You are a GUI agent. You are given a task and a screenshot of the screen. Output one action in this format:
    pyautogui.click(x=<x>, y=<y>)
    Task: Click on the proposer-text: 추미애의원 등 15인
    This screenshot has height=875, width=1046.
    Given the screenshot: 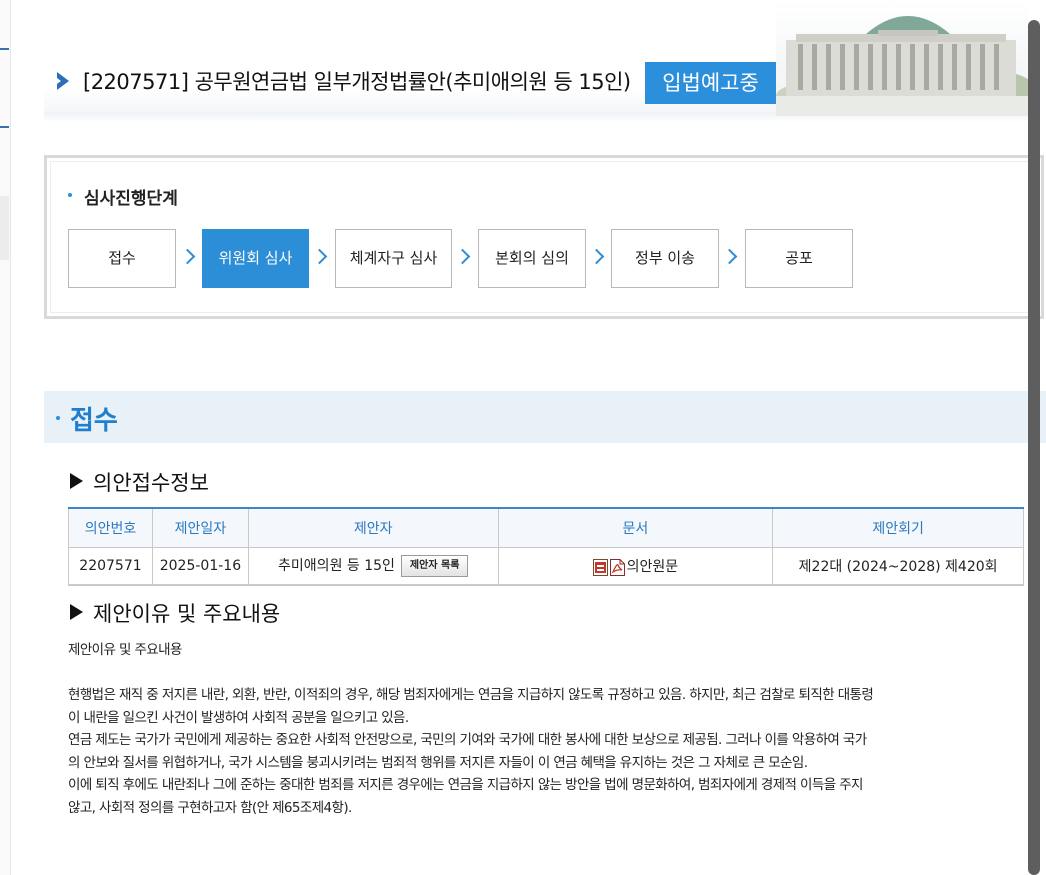 What is the action you would take?
    pyautogui.click(x=336, y=566)
    